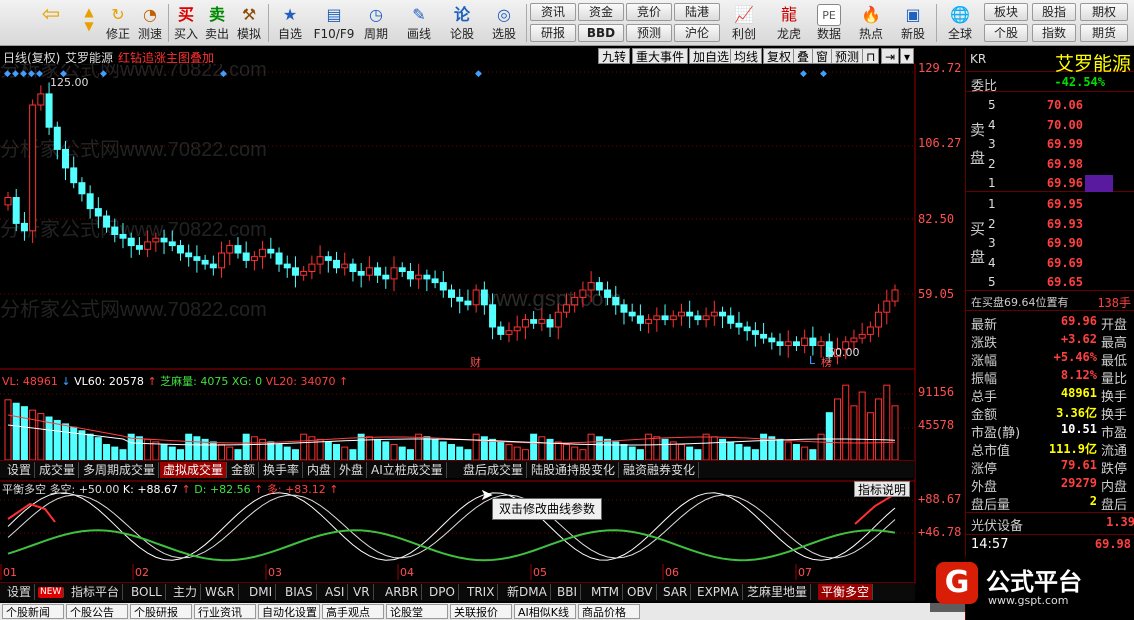 Image resolution: width=1134 pixels, height=620 pixels. What do you see at coordinates (194, 470) in the screenshot?
I see `tab-3: 虚拟成交量` at bounding box center [194, 470].